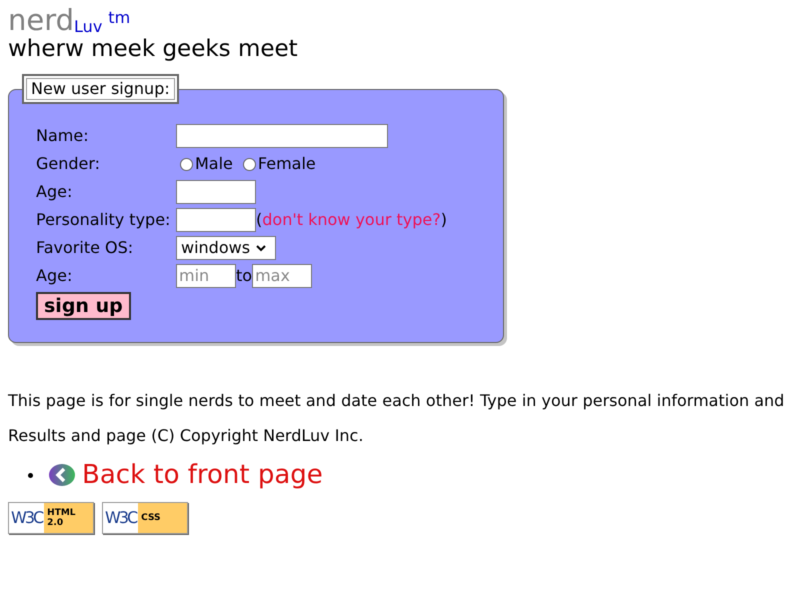  I want to click on field-label: Favorite OS:, so click(85, 248).